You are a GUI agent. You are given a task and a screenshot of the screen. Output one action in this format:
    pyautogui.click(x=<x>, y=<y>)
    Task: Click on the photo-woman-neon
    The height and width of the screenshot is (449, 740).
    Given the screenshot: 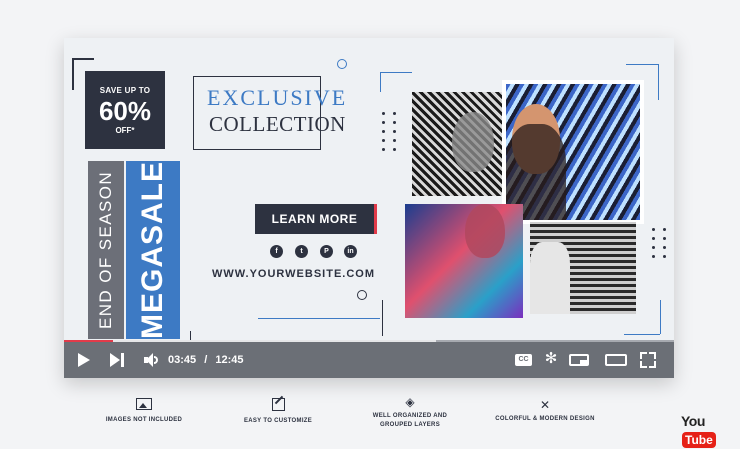 What is the action you would take?
    pyautogui.click(x=573, y=152)
    